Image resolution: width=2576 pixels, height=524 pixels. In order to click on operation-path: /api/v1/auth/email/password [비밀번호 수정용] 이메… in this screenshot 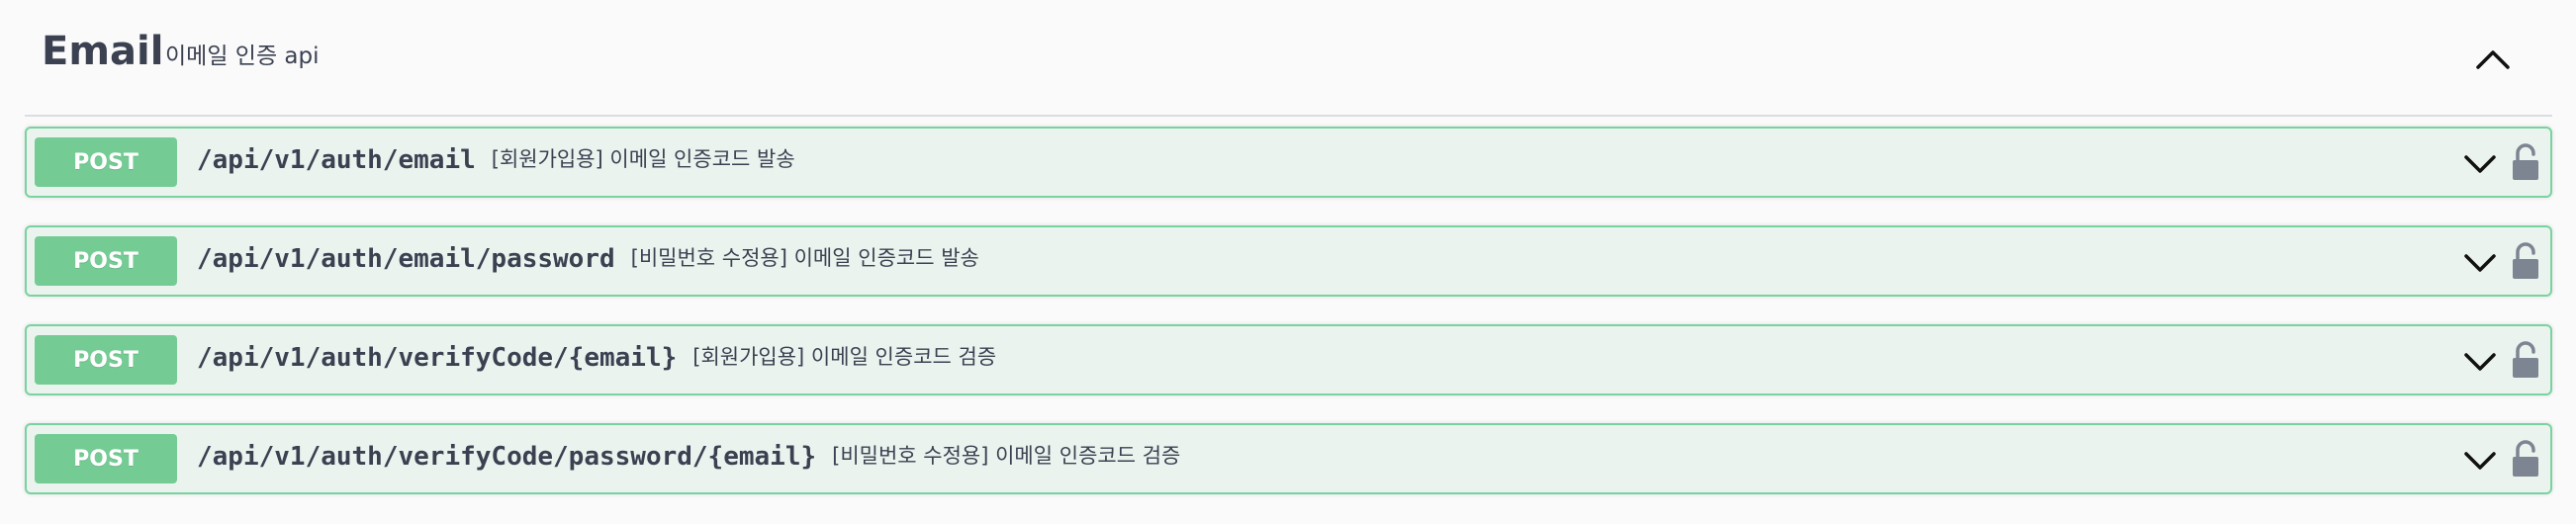, I will do `click(588, 260)`.